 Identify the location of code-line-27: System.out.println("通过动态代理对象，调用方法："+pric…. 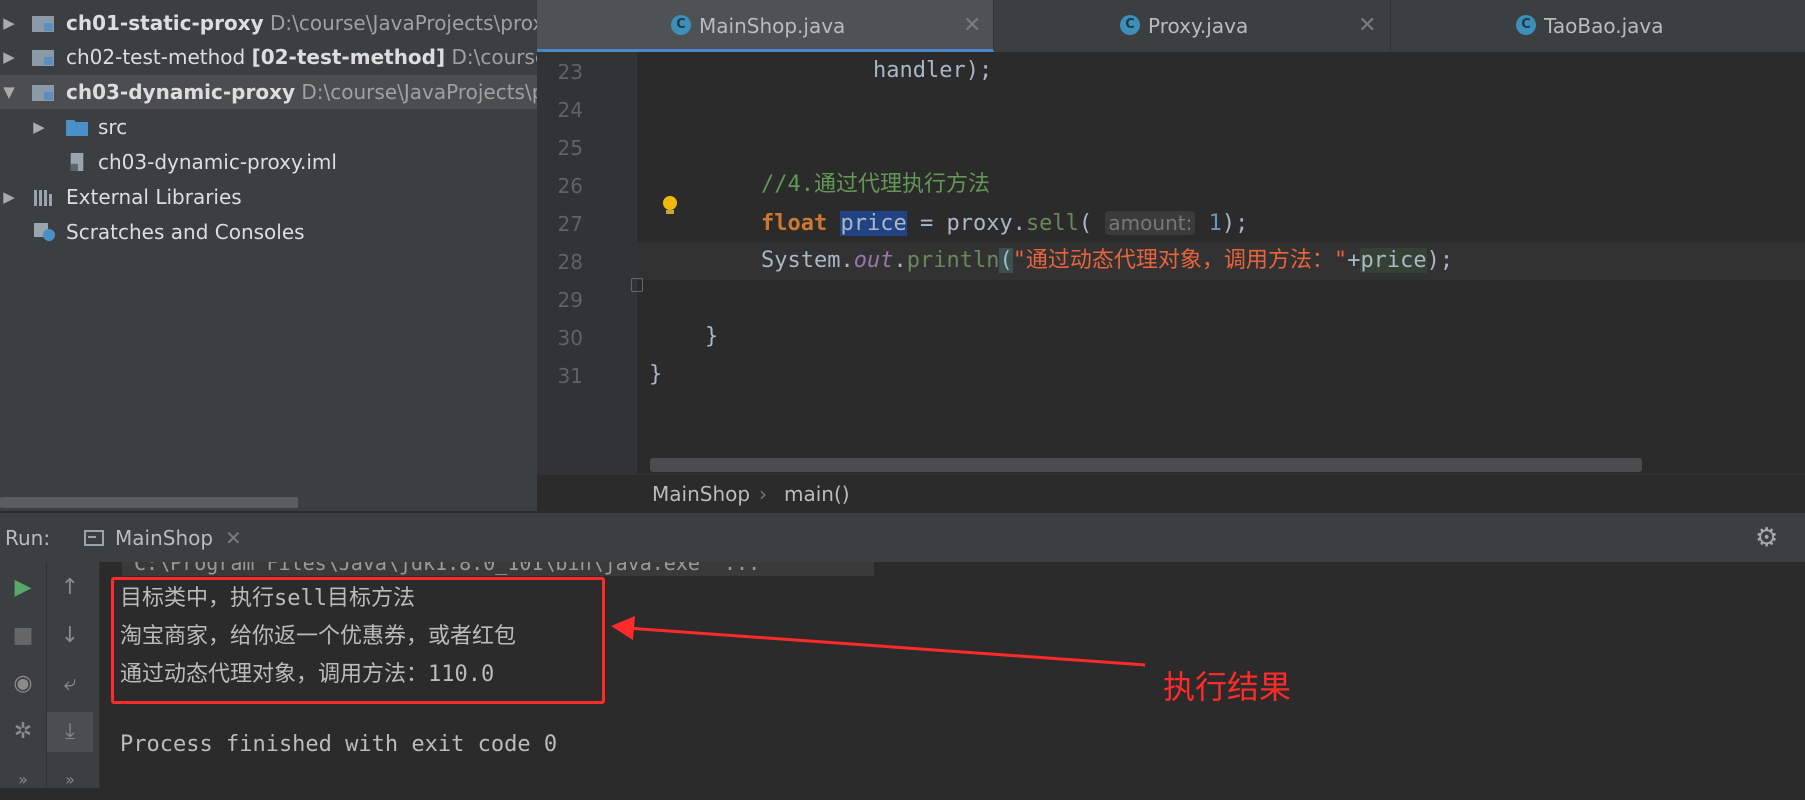
(1221, 261).